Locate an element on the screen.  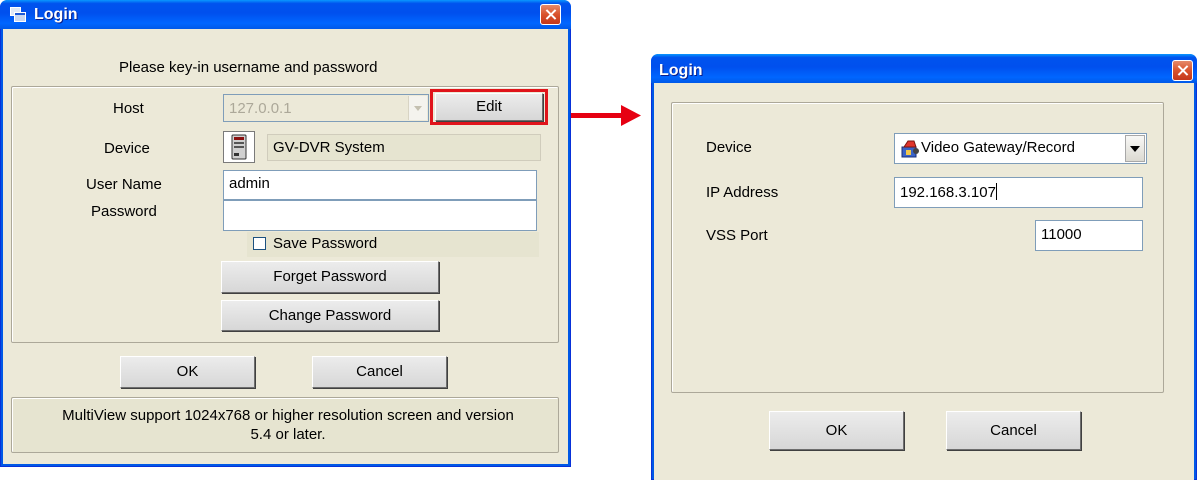
device-label: Device is located at coordinates (127, 148).